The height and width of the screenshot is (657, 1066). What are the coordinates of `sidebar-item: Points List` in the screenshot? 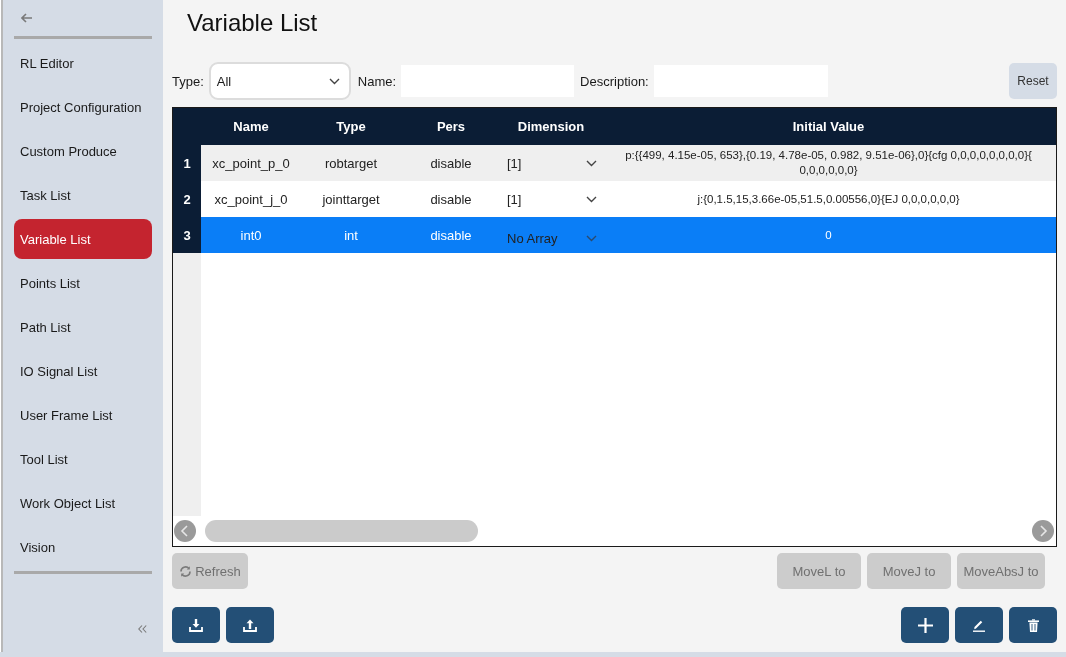 It's located at (83, 283).